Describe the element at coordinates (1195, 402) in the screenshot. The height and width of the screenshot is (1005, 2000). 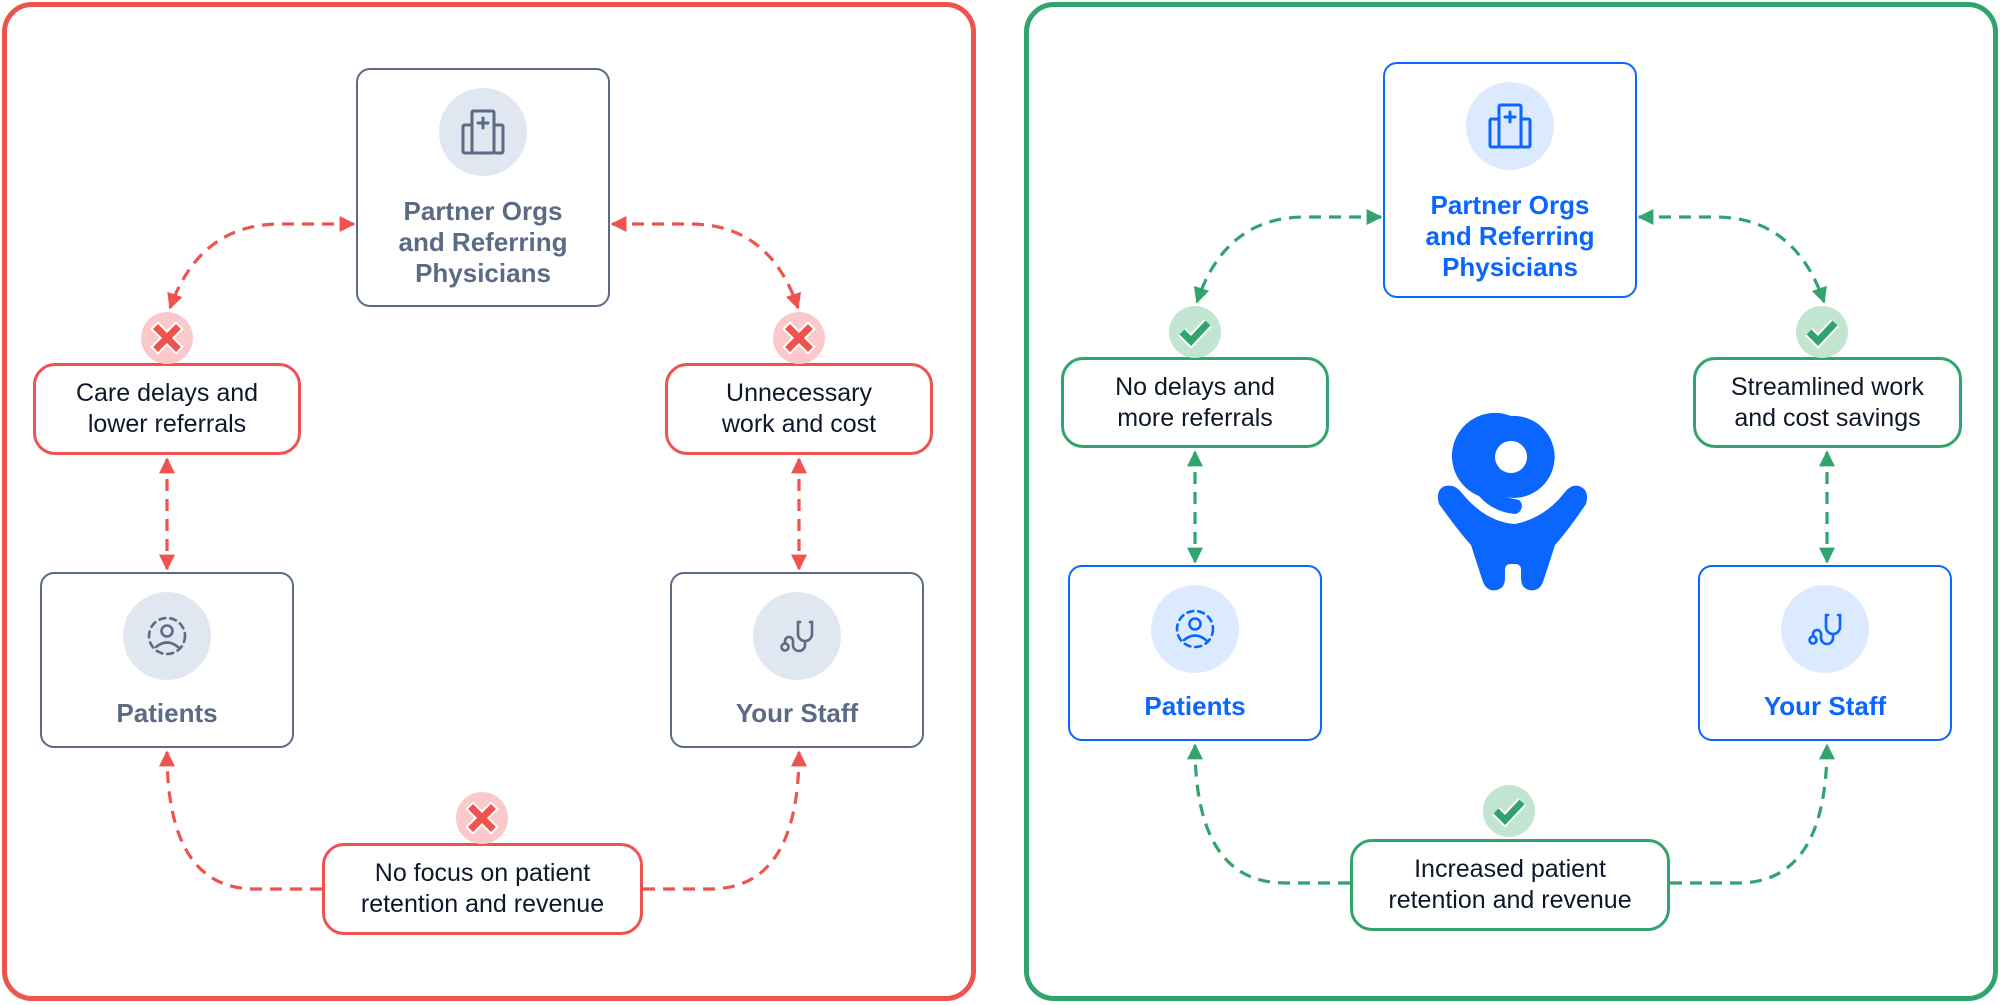
I see `after-outcome-left: No delays and more referrals` at that location.